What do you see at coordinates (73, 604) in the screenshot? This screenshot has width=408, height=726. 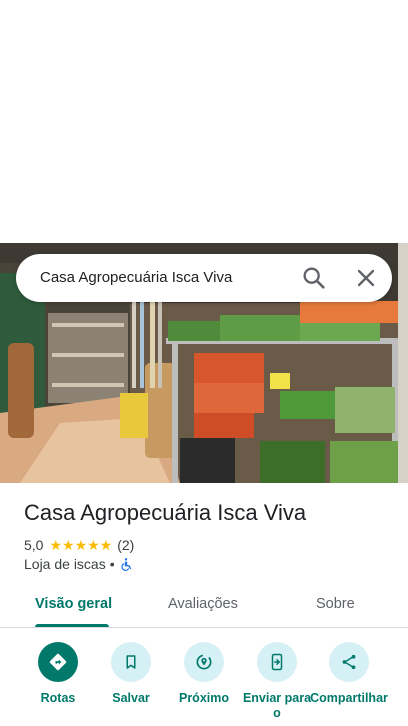 I see `tab-overview: Visão geral` at bounding box center [73, 604].